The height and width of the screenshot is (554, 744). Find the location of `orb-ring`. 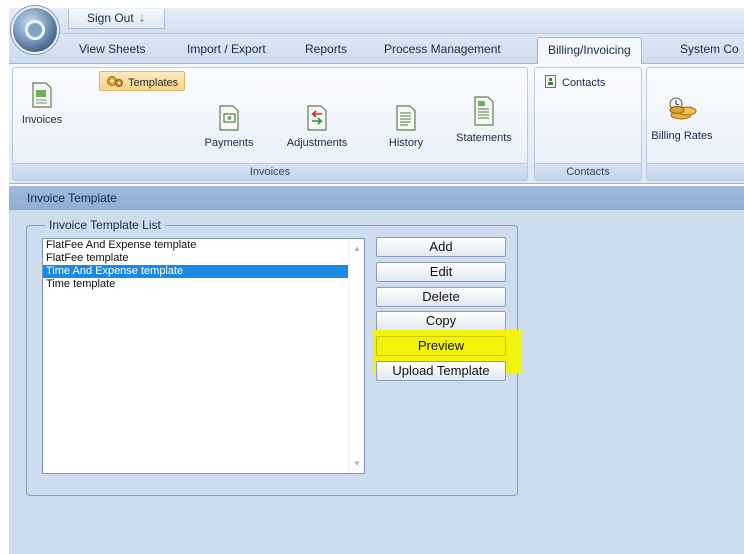

orb-ring is located at coordinates (35, 30).